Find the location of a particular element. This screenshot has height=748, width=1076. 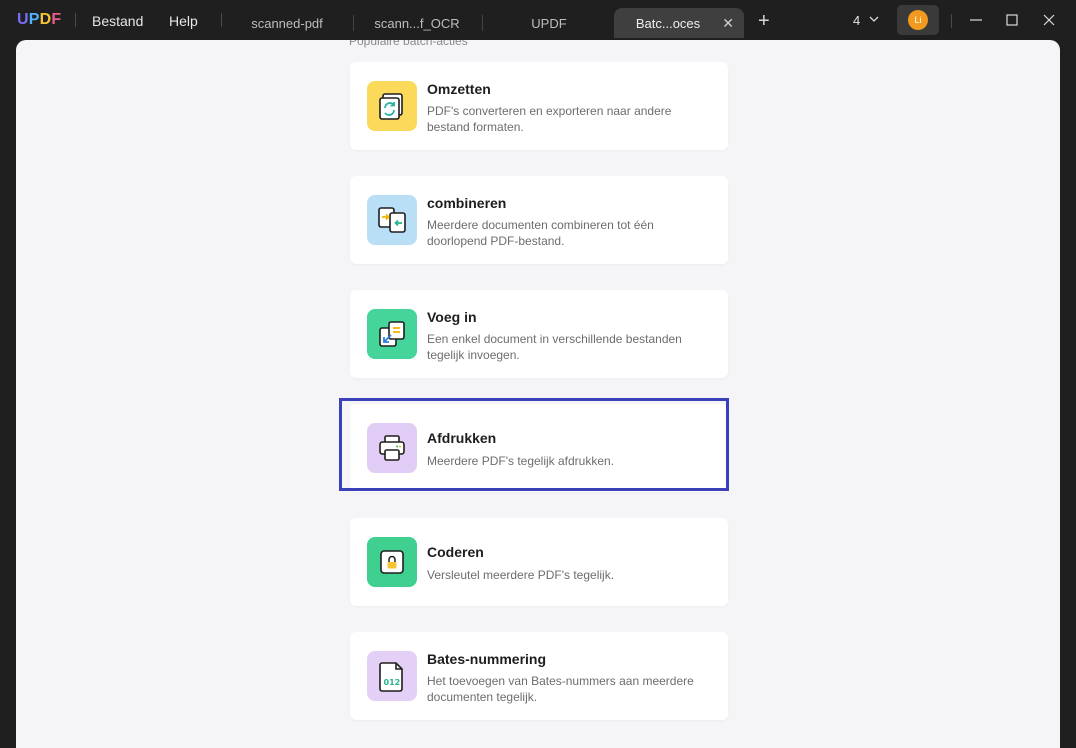

tab-label: scann...f_OCR is located at coordinates (417, 23).